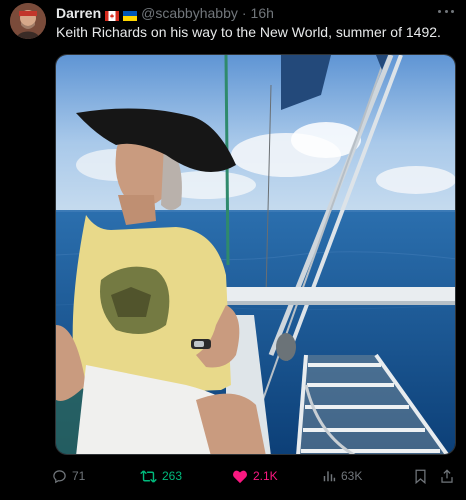 This screenshot has width=466, height=500. Describe the element at coordinates (329, 476) in the screenshot. I see `views-icon` at that location.